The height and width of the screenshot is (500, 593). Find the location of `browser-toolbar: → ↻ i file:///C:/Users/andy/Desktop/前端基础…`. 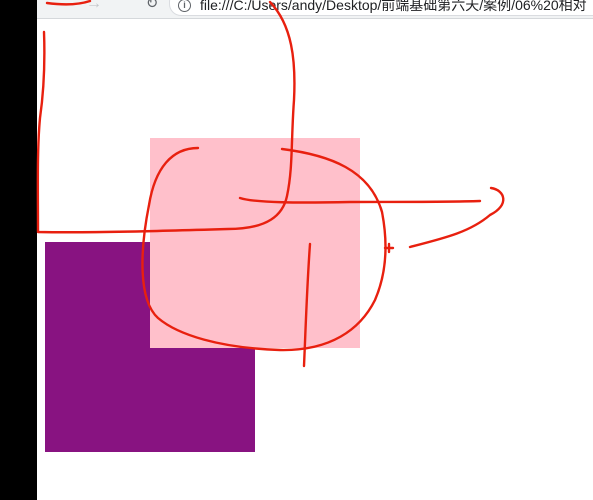

browser-toolbar: → ↻ i file:///C:/Users/andy/Desktop/前端基础… is located at coordinates (315, 9).